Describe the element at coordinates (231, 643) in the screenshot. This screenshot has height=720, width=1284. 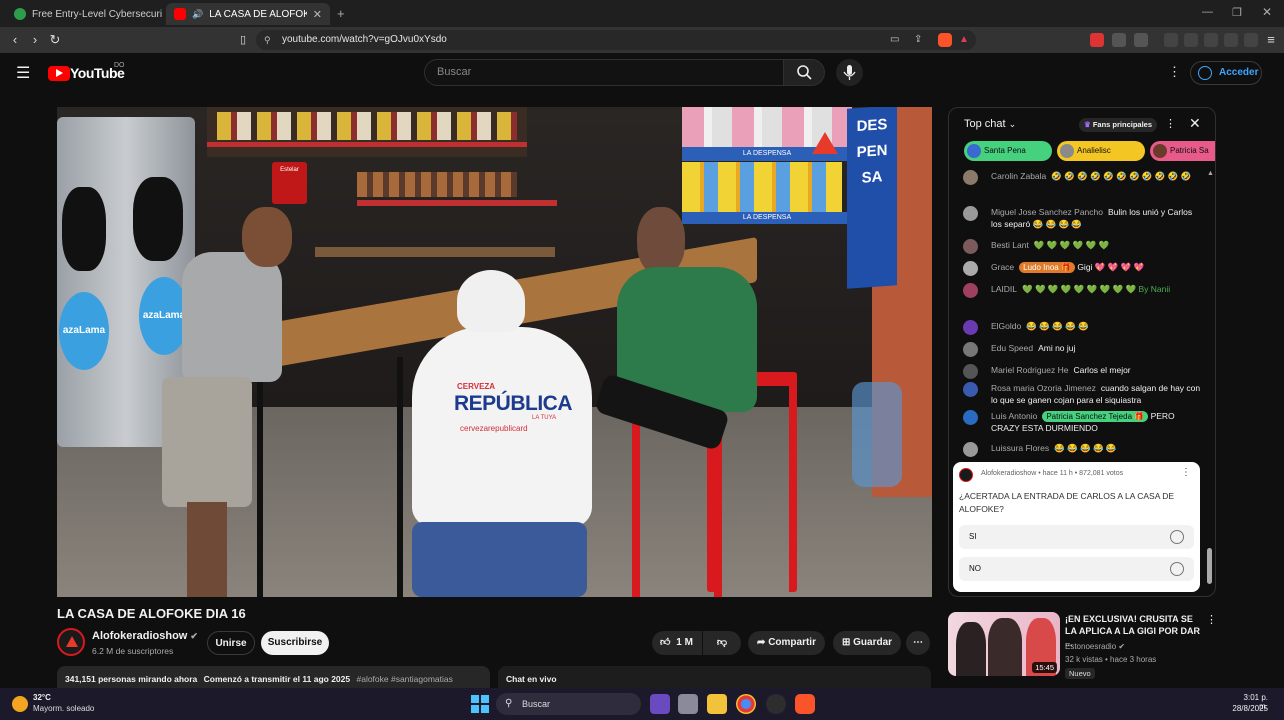
I see `join-button: Unirse` at that location.